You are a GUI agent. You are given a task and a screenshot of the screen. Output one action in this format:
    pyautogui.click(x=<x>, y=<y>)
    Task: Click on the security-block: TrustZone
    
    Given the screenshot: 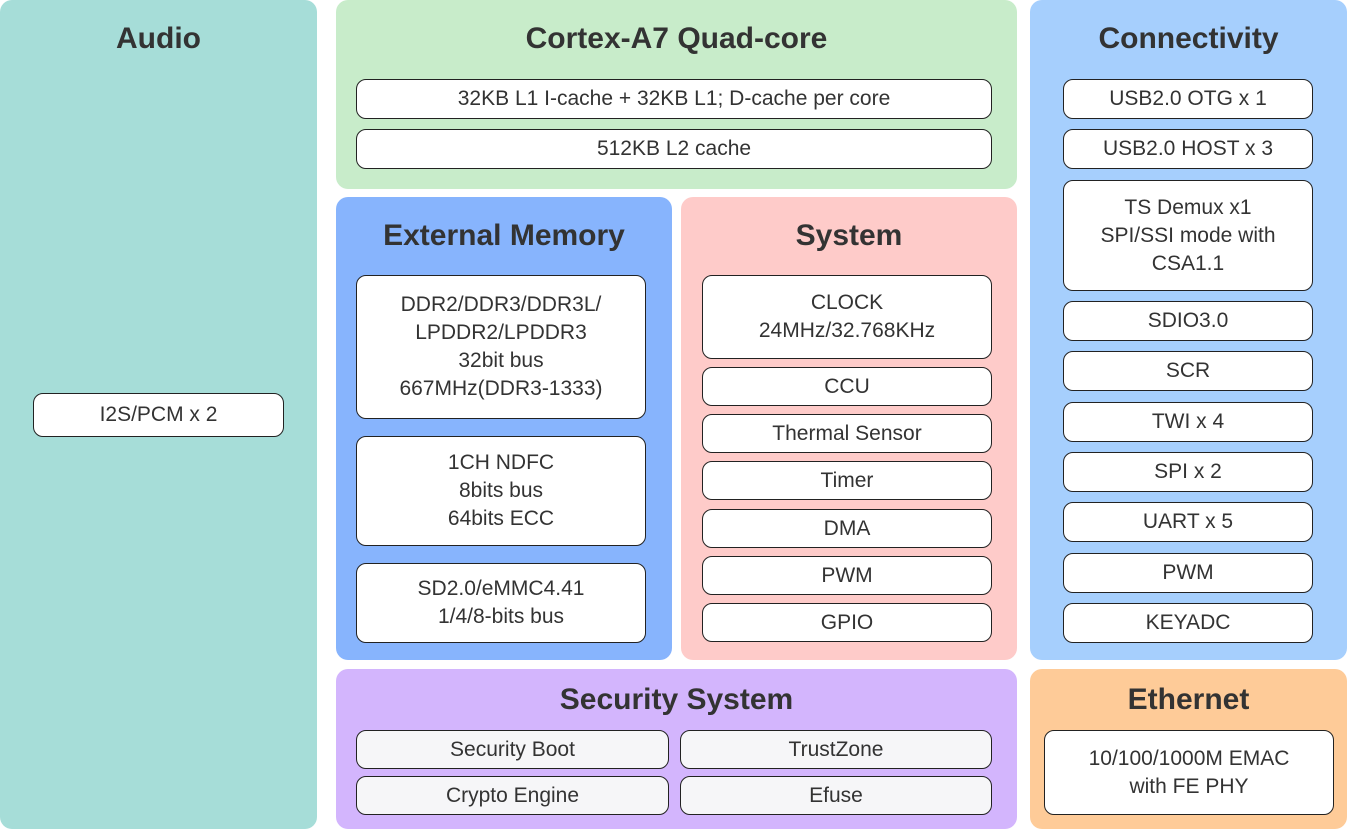 What is the action you would take?
    pyautogui.click(x=836, y=749)
    